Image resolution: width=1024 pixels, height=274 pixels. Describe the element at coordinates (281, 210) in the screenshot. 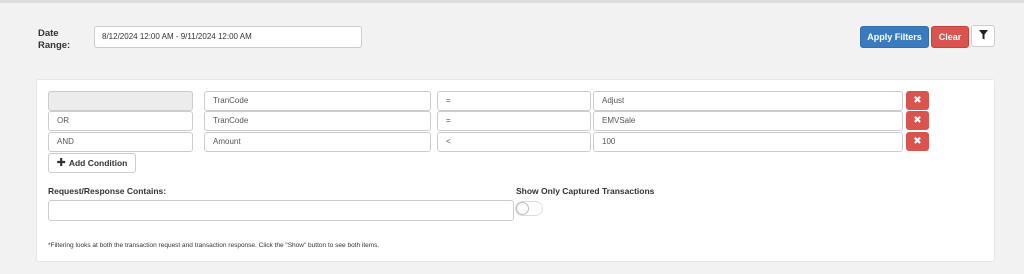

I see `request-response-input` at that location.